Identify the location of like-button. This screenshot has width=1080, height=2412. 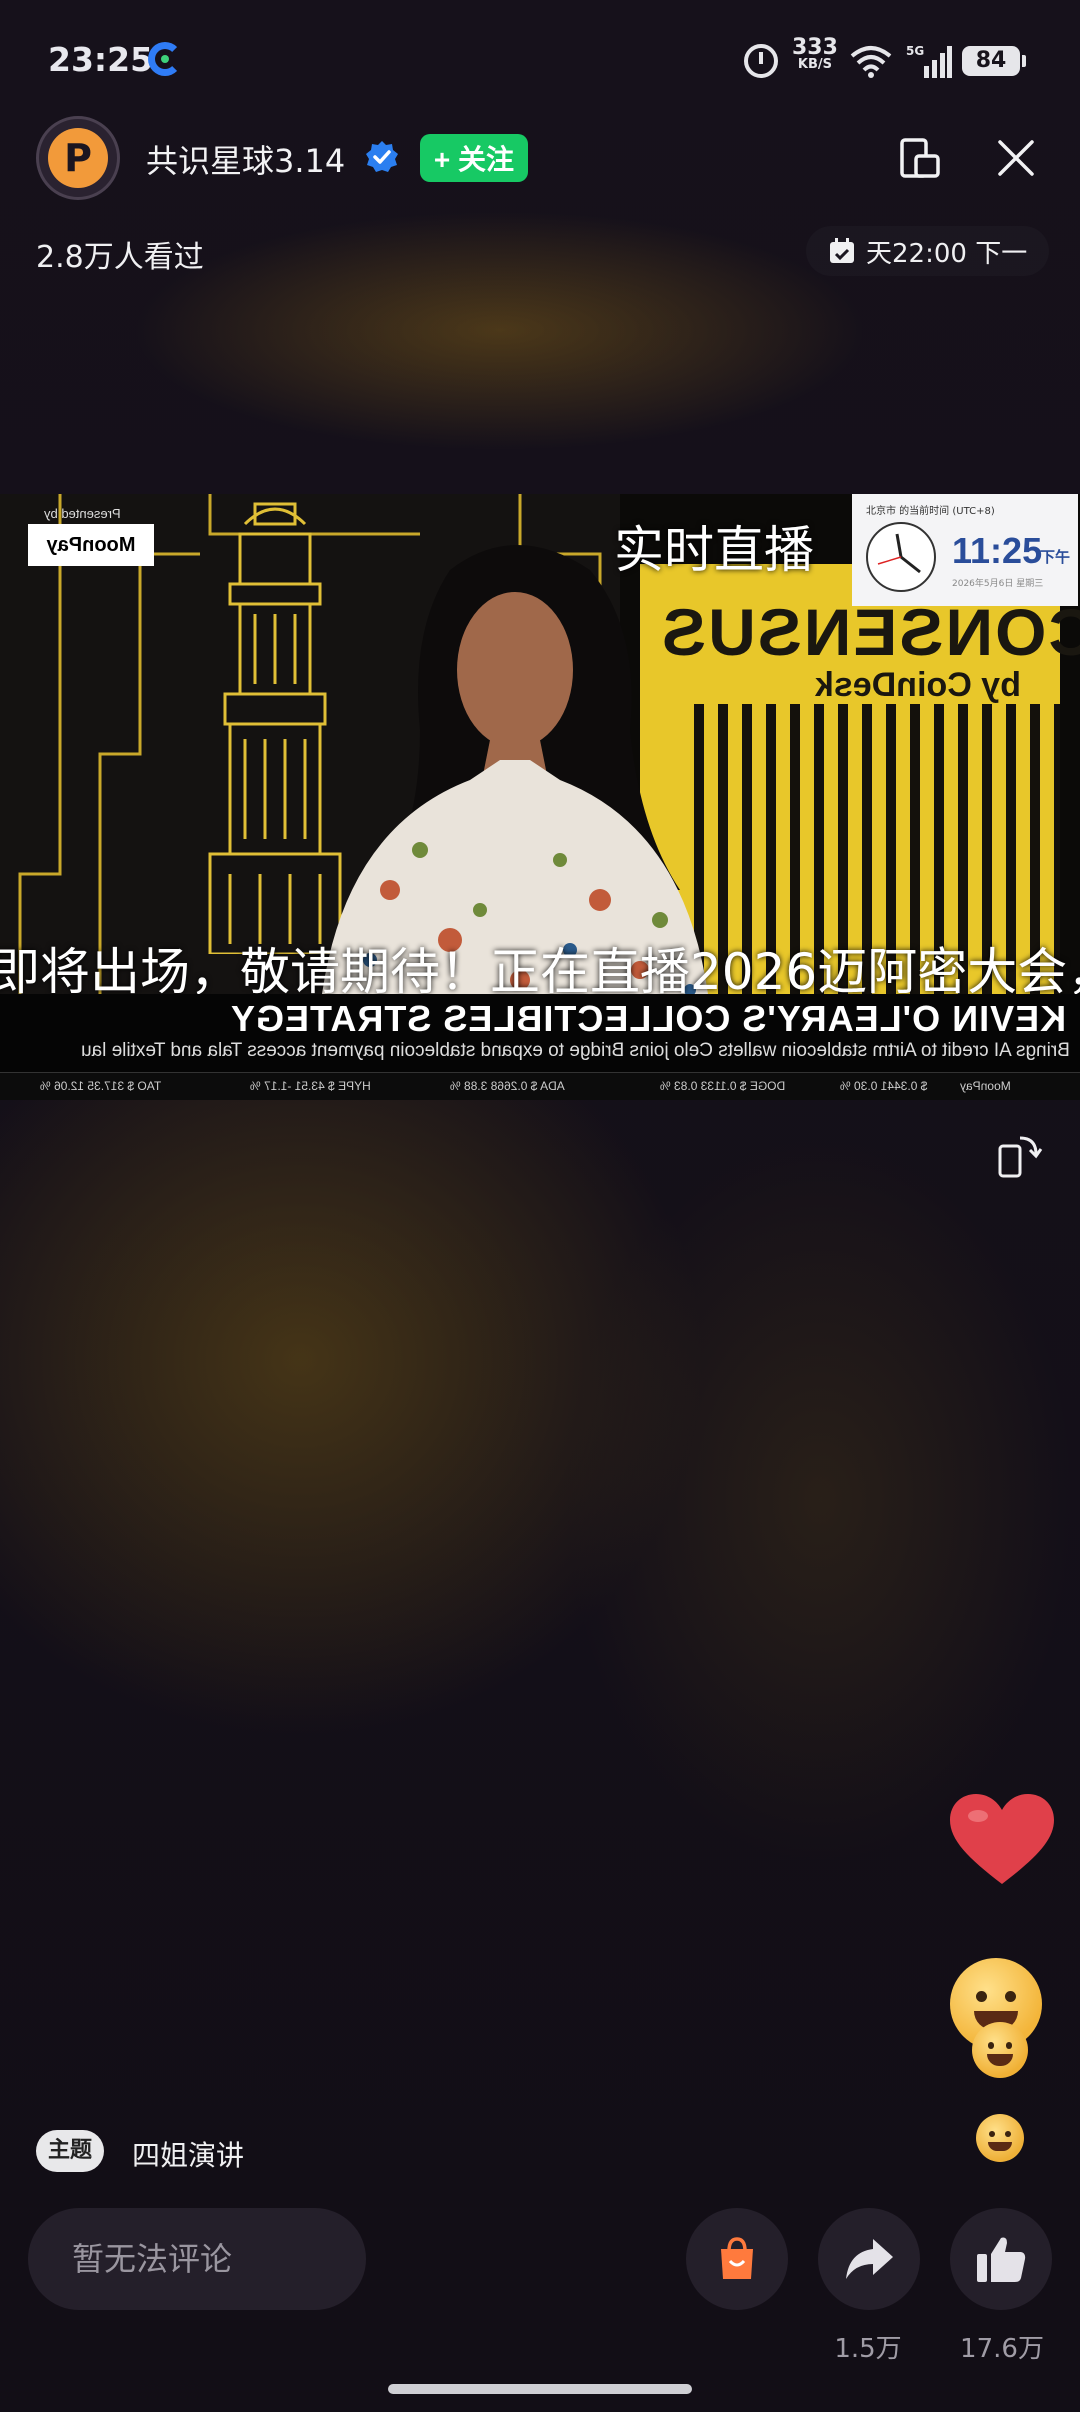
(1001, 2259).